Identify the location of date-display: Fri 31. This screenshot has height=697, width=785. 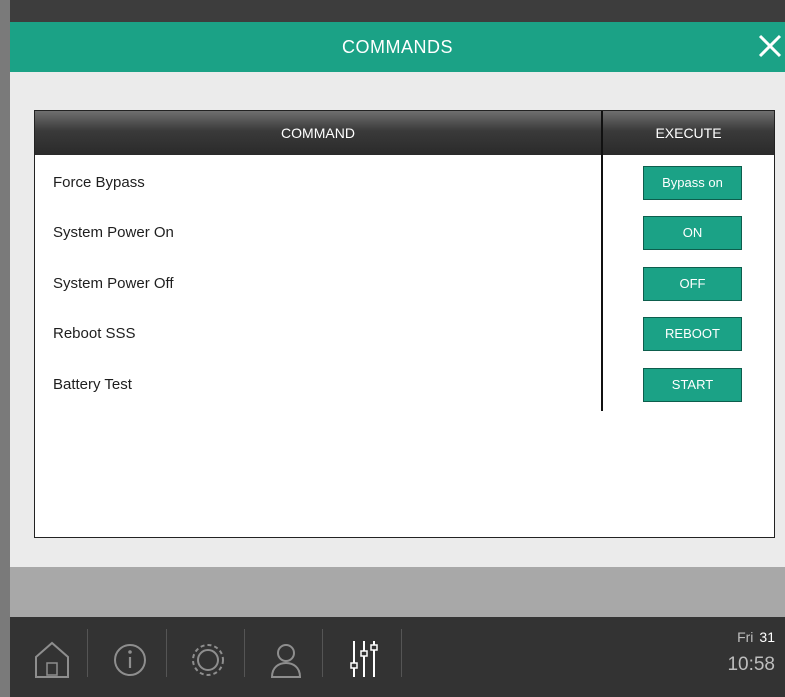
(756, 637).